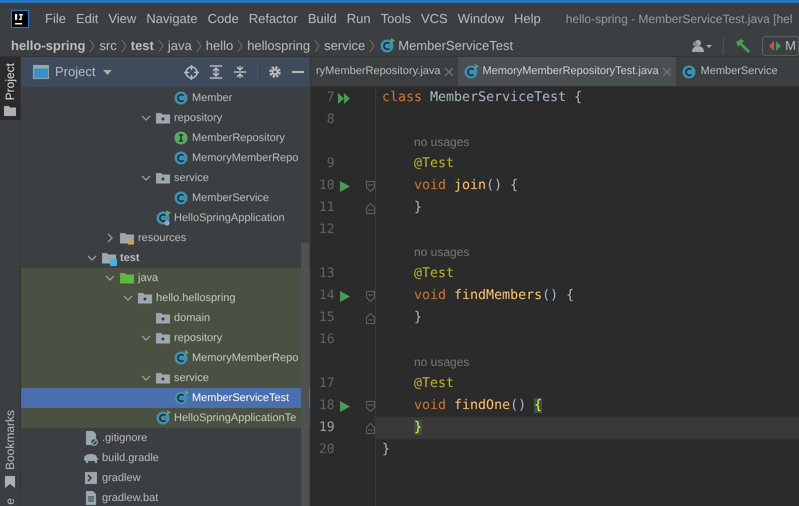 Image resolution: width=799 pixels, height=506 pixels. What do you see at coordinates (482, 98) in the screenshot?
I see `code-line: class MemberServiceTest {` at bounding box center [482, 98].